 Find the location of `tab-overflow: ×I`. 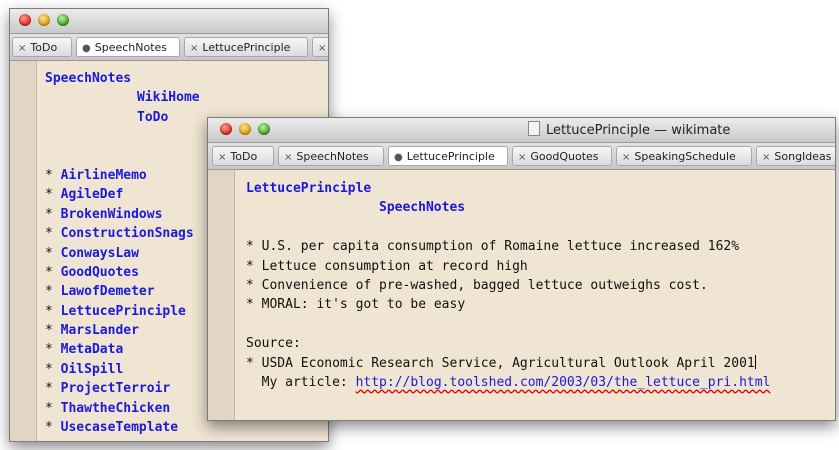

tab-overflow: ×I is located at coordinates (320, 47).